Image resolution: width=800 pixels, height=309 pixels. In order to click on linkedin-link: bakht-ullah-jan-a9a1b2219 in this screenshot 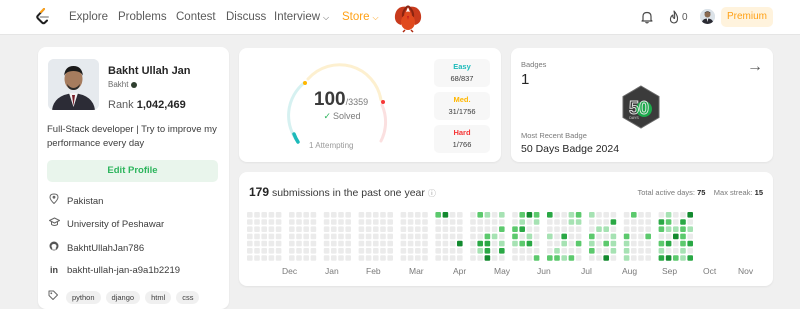, I will do `click(123, 270)`.